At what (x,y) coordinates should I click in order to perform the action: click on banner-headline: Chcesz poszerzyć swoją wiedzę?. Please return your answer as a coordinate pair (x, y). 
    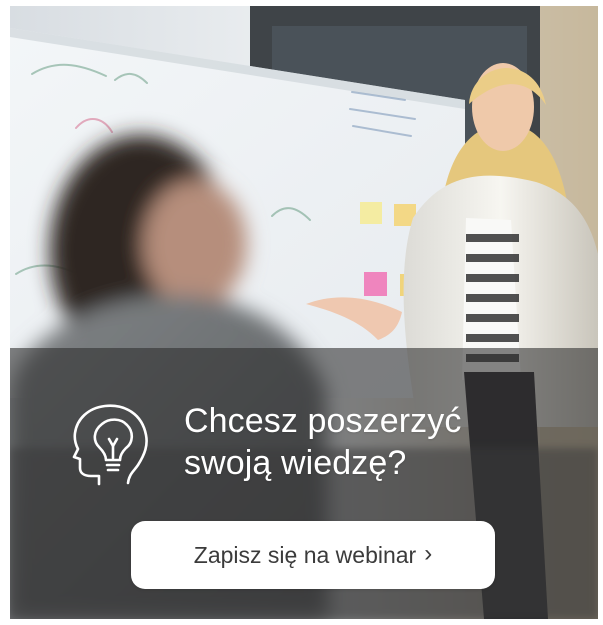
    Looking at the image, I should click on (322, 442).